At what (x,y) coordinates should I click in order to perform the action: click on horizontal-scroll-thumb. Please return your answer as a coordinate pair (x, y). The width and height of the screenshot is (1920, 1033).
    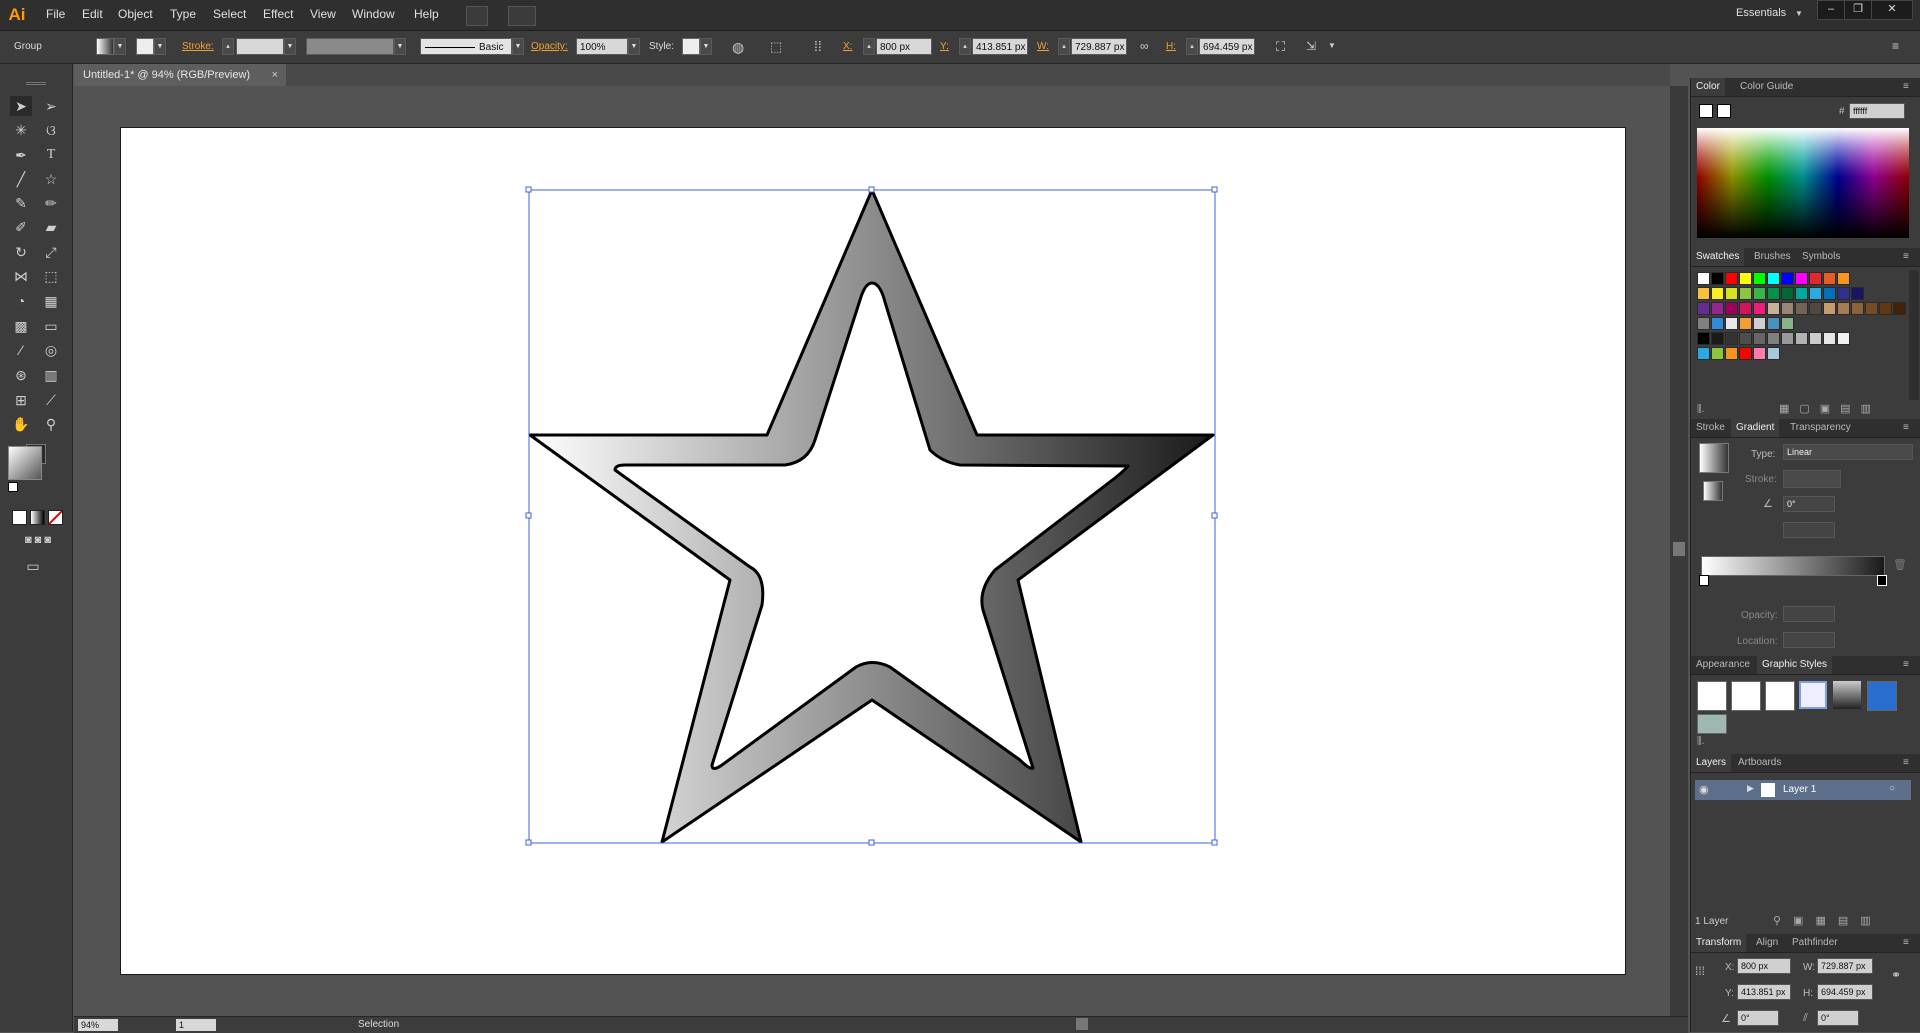
    Looking at the image, I should click on (1082, 1024).